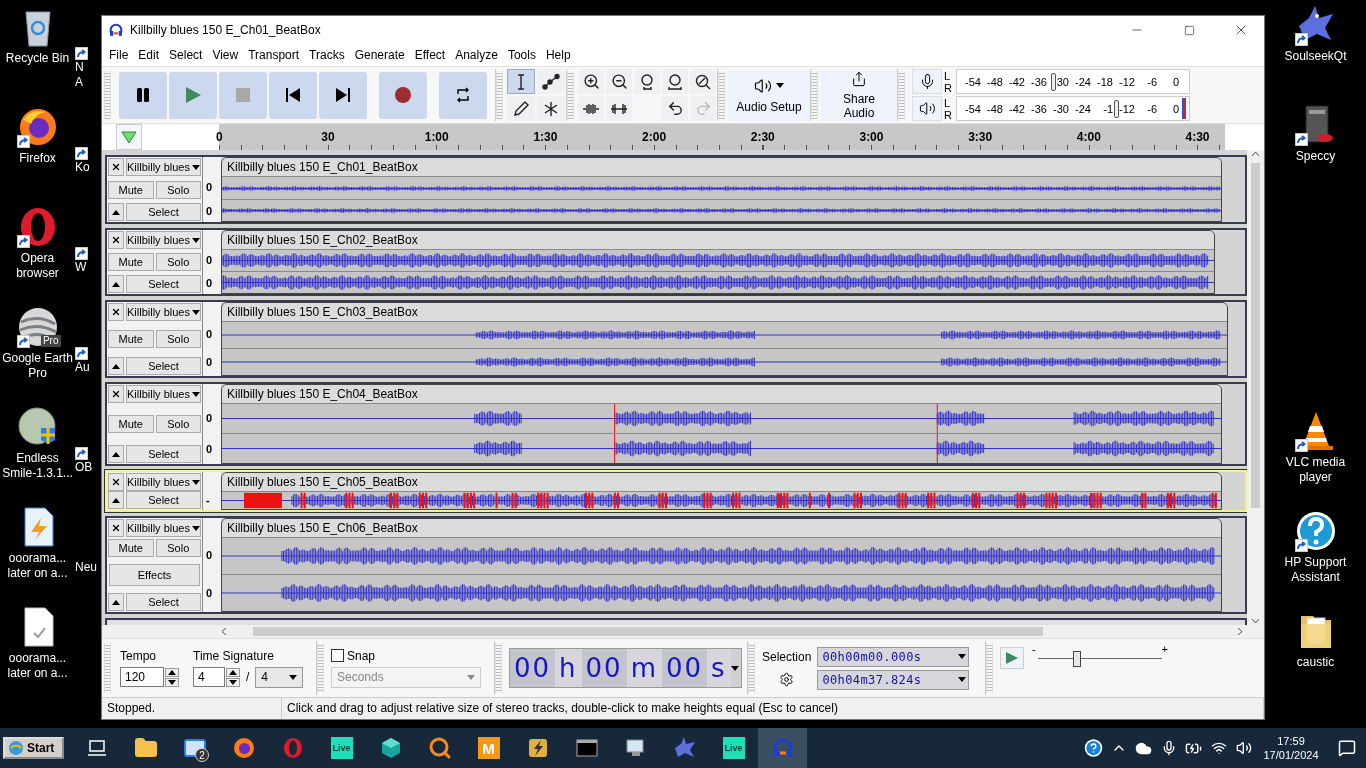  I want to click on skip-end-button, so click(343, 95).